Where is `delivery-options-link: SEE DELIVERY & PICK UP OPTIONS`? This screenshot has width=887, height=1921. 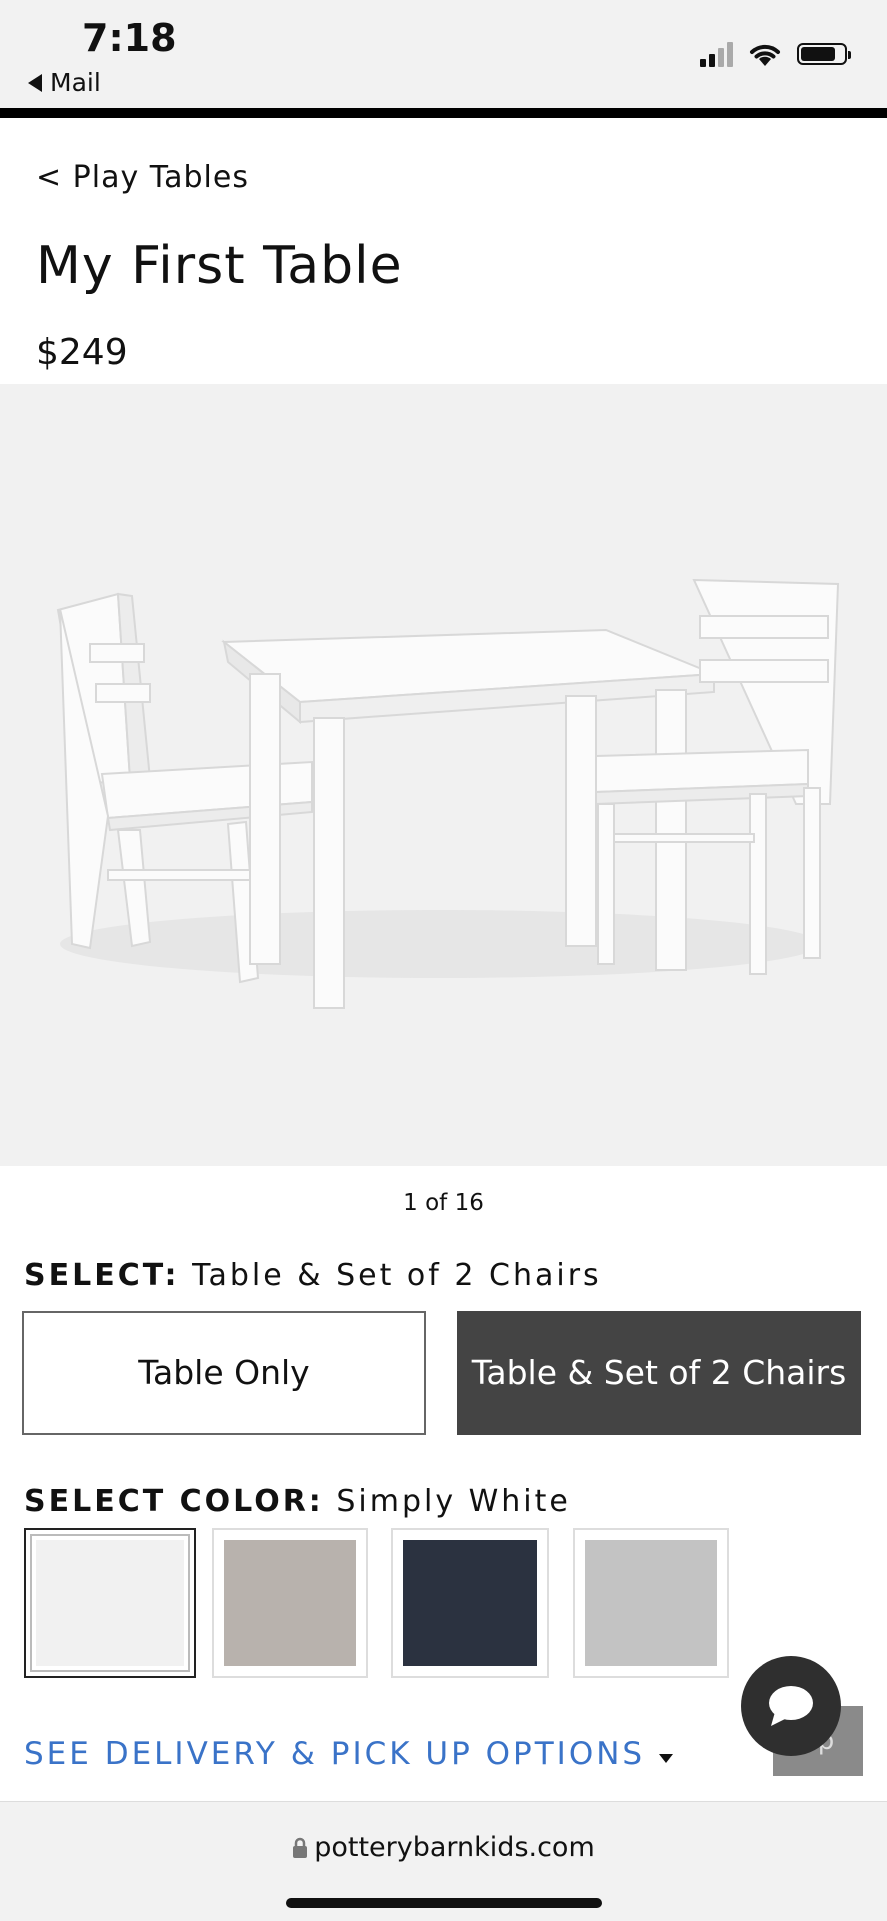
delivery-options-link: SEE DELIVERY & PICK UP OPTIONS is located at coordinates (349, 1754).